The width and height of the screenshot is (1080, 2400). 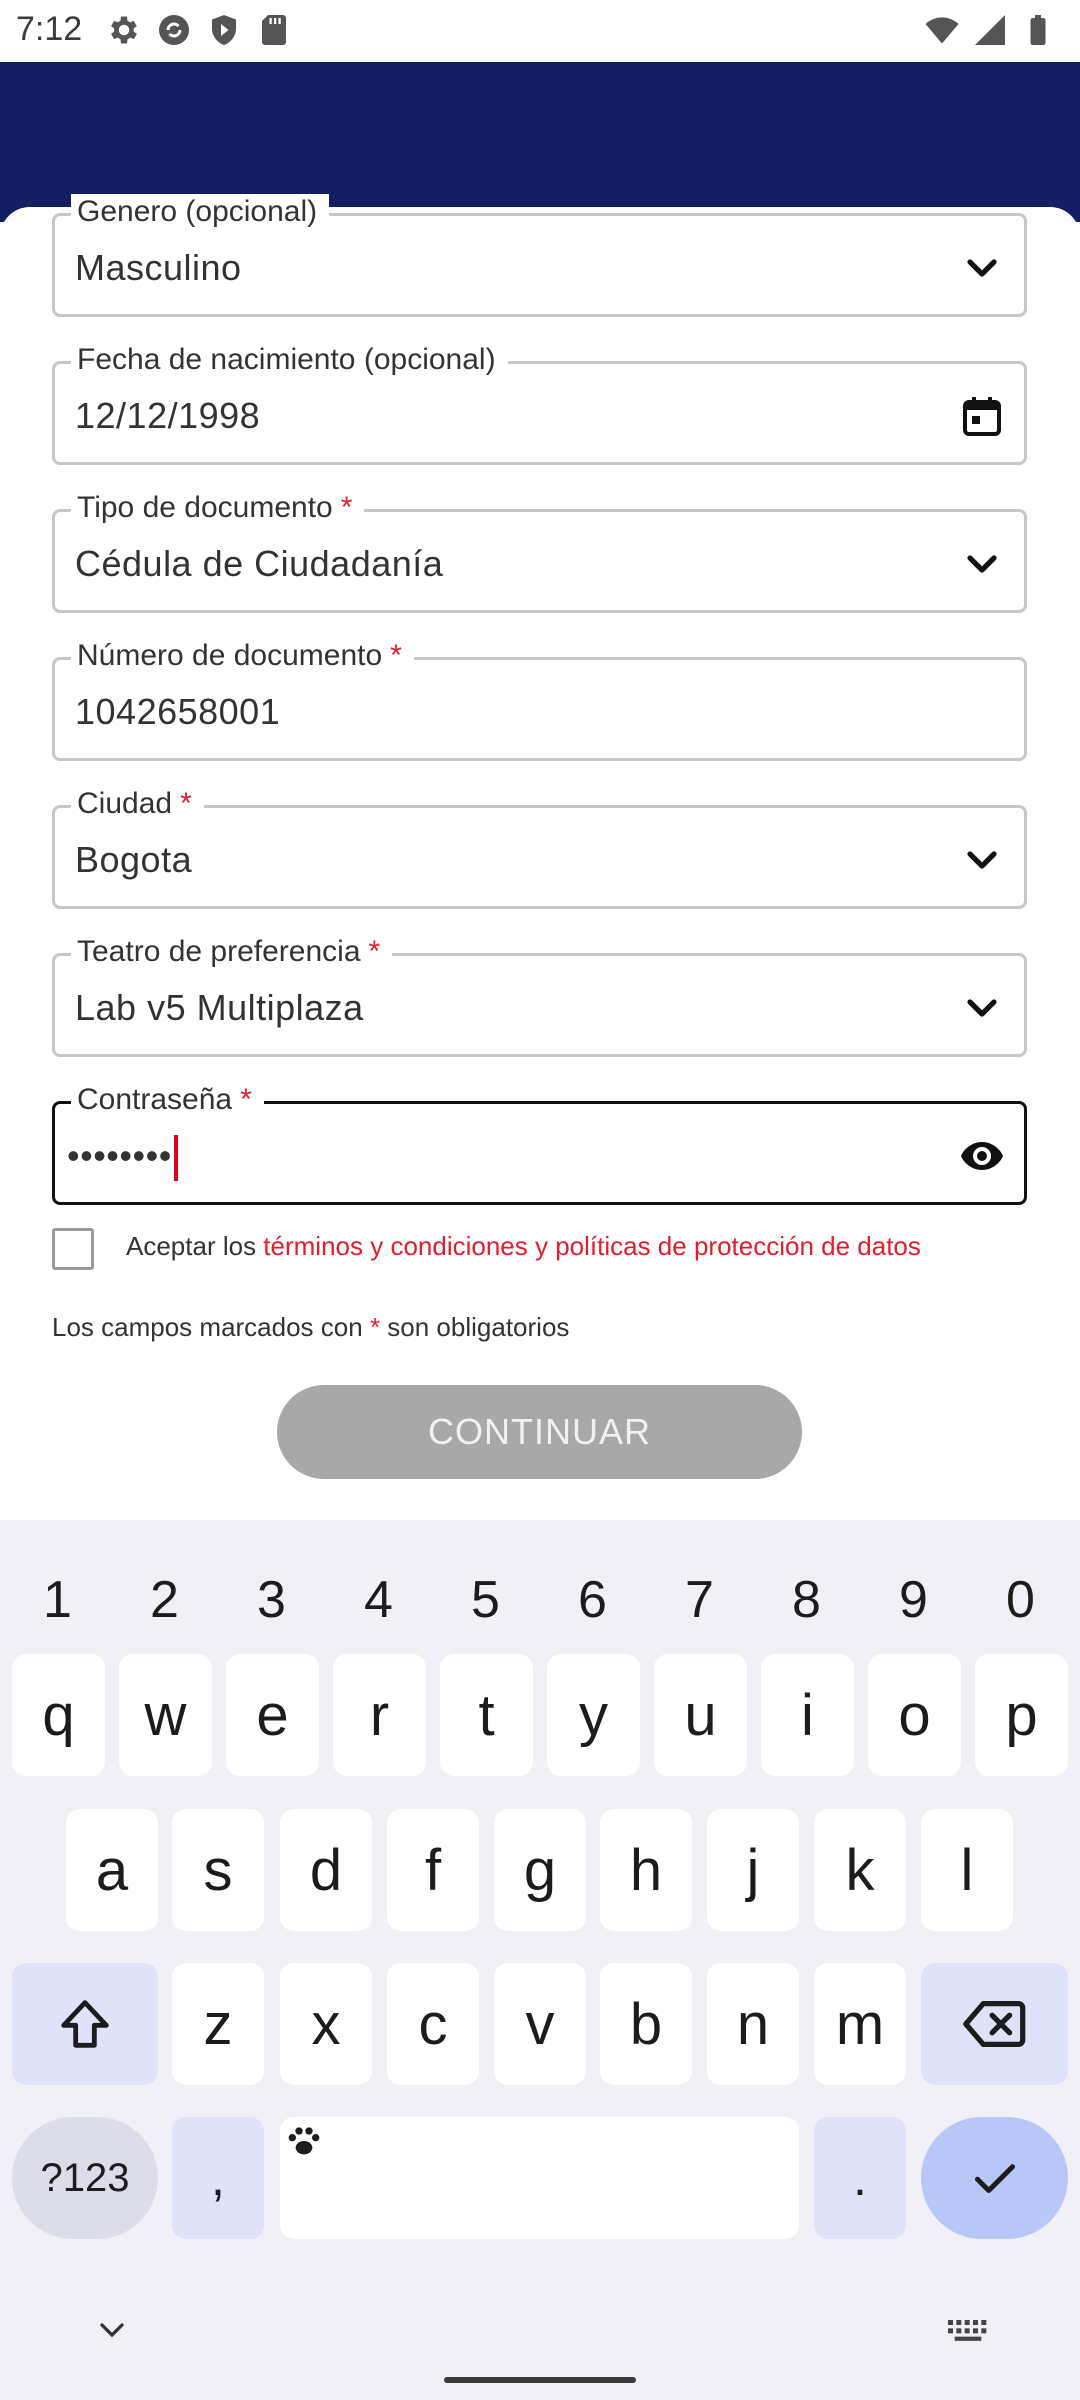 What do you see at coordinates (272, 1715) in the screenshot?
I see `key-e: e` at bounding box center [272, 1715].